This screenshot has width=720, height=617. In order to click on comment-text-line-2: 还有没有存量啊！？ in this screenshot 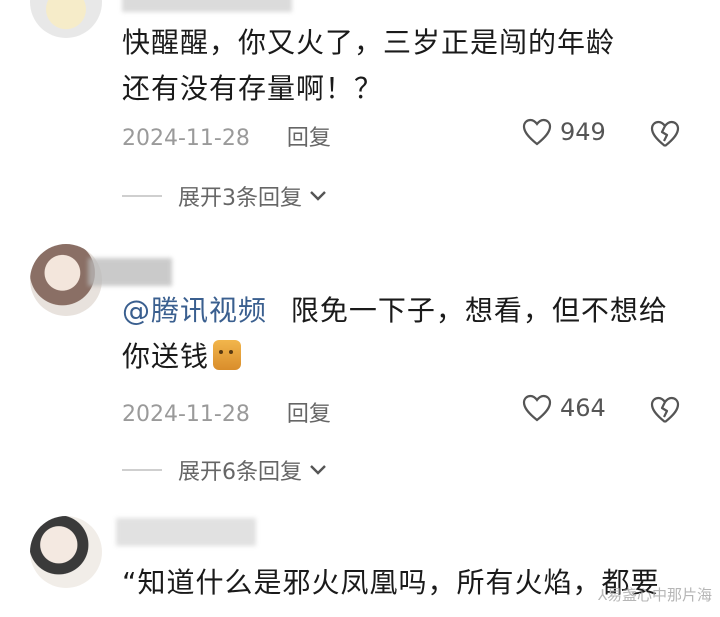, I will do `click(253, 88)`.